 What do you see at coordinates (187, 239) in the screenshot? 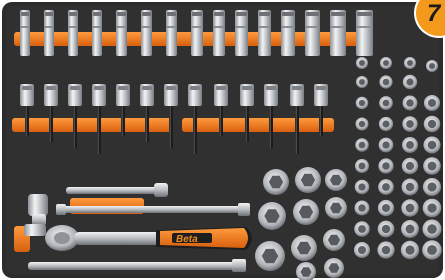
I see `ratchet-brand-label: Beta` at bounding box center [187, 239].